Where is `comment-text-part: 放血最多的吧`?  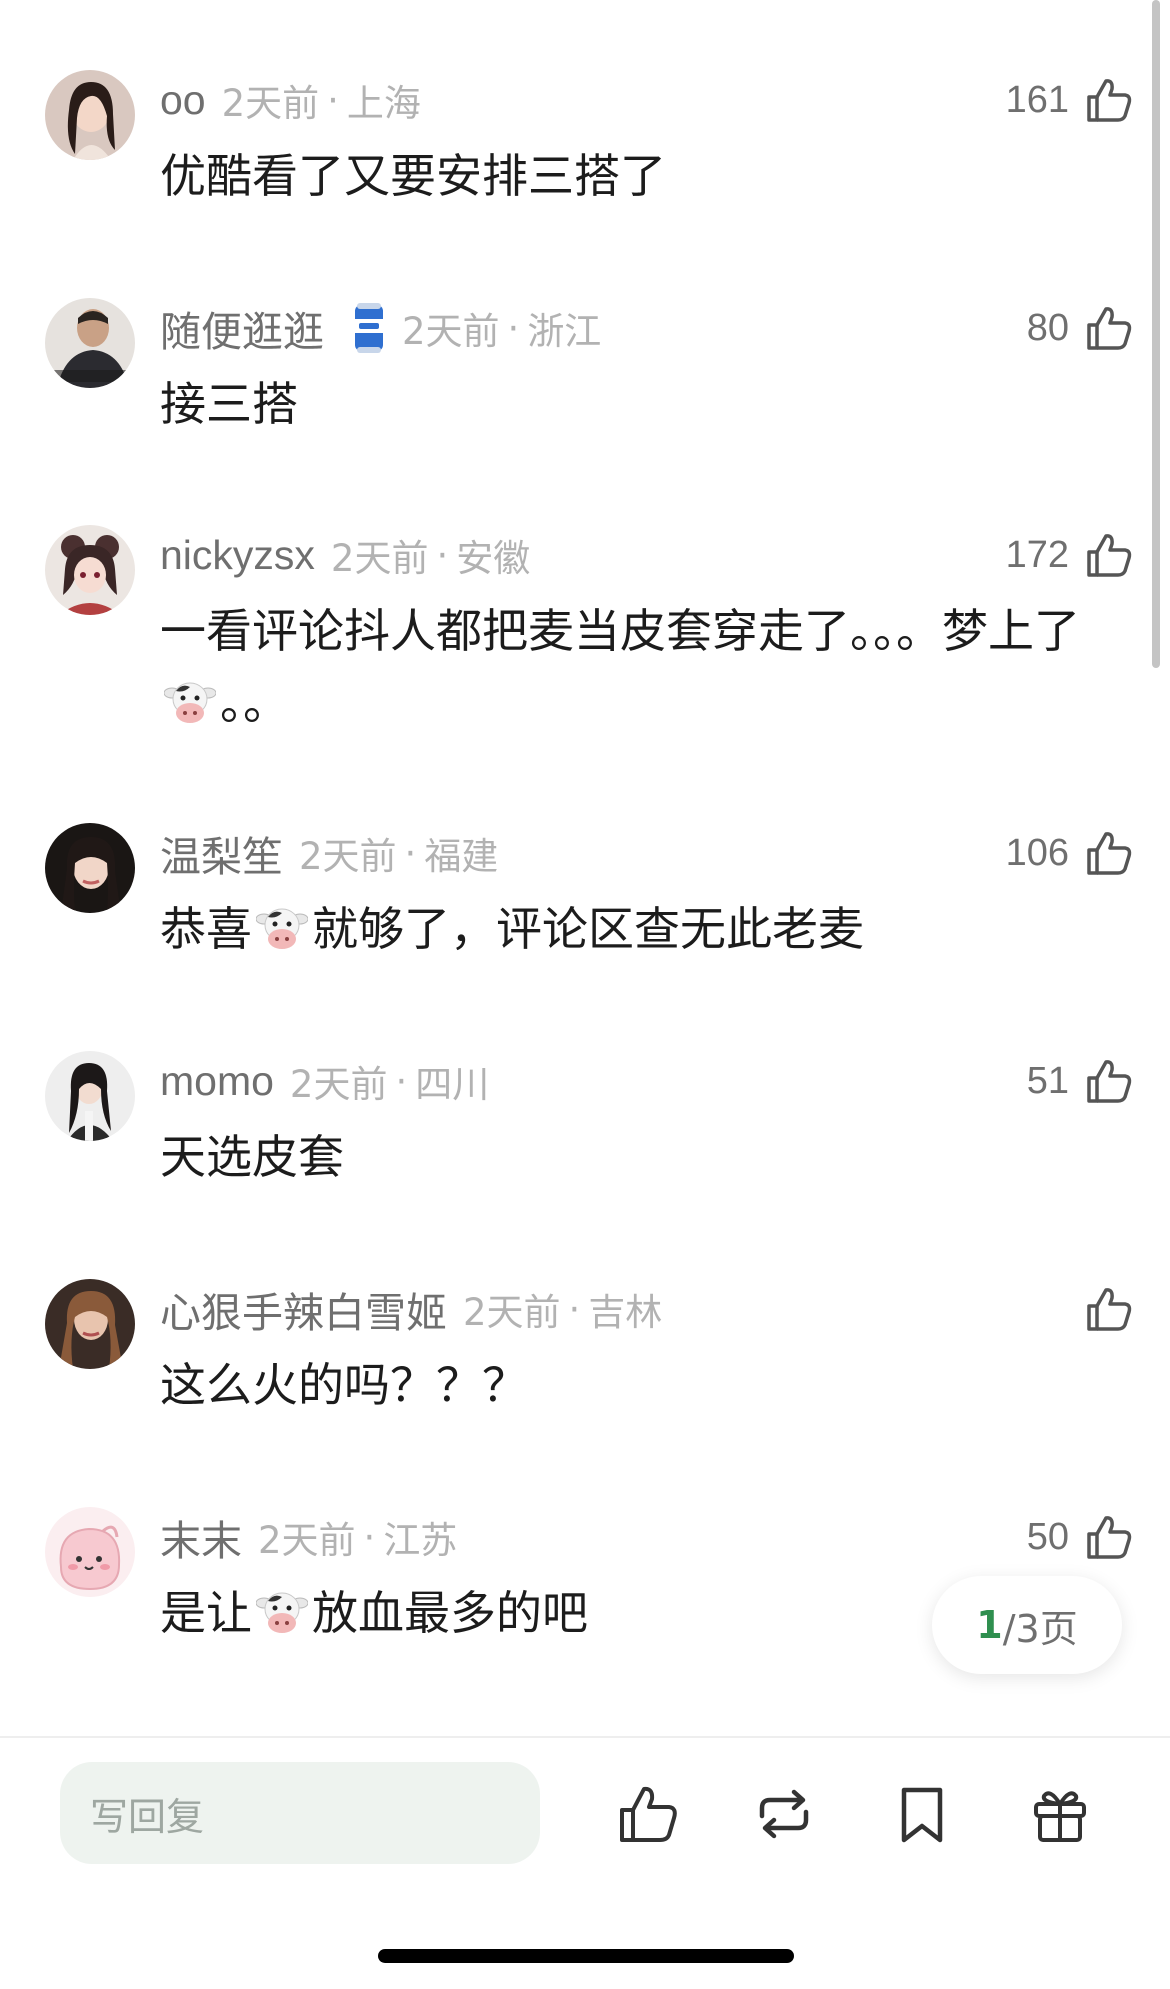 comment-text-part: 放血最多的吧 is located at coordinates (450, 1613).